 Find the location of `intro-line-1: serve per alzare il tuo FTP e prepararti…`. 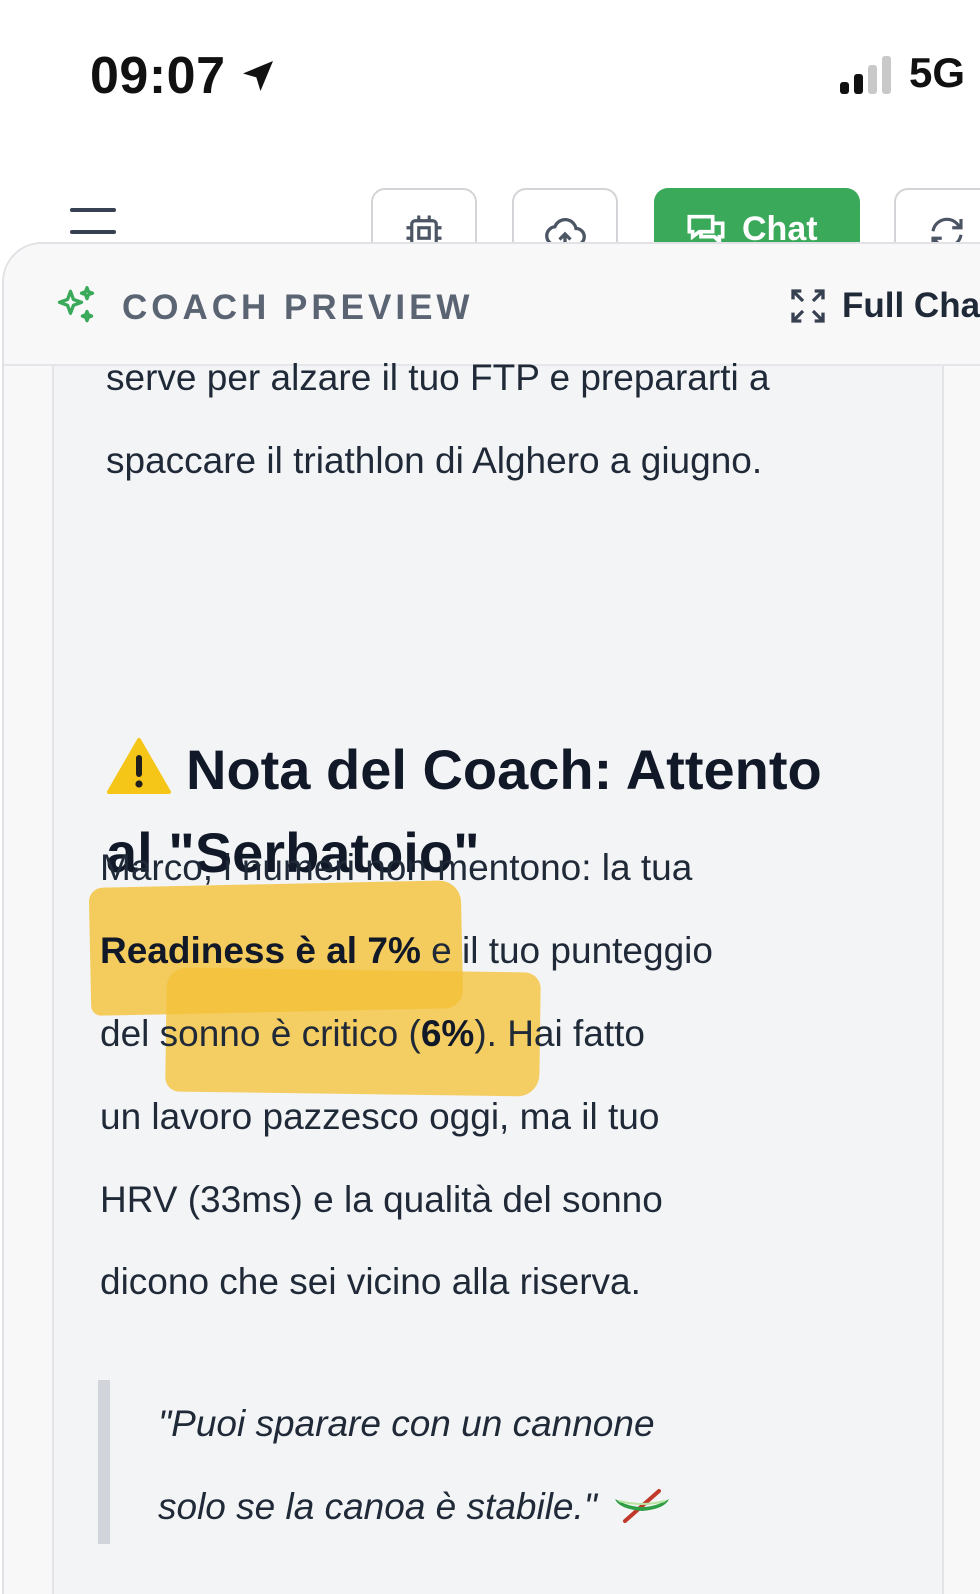

intro-line-1: serve per alzare il tuo FTP e prepararti… is located at coordinates (438, 377).